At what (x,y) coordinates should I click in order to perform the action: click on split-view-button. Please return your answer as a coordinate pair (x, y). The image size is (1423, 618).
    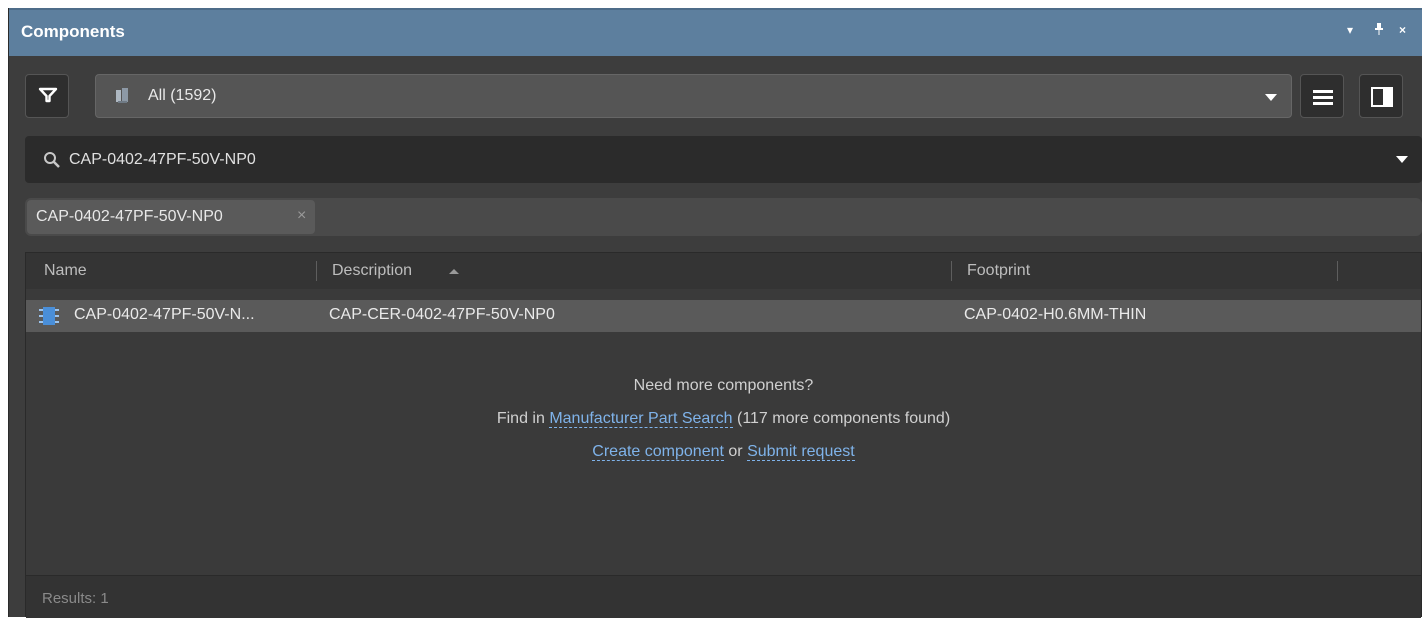
    Looking at the image, I should click on (1381, 96).